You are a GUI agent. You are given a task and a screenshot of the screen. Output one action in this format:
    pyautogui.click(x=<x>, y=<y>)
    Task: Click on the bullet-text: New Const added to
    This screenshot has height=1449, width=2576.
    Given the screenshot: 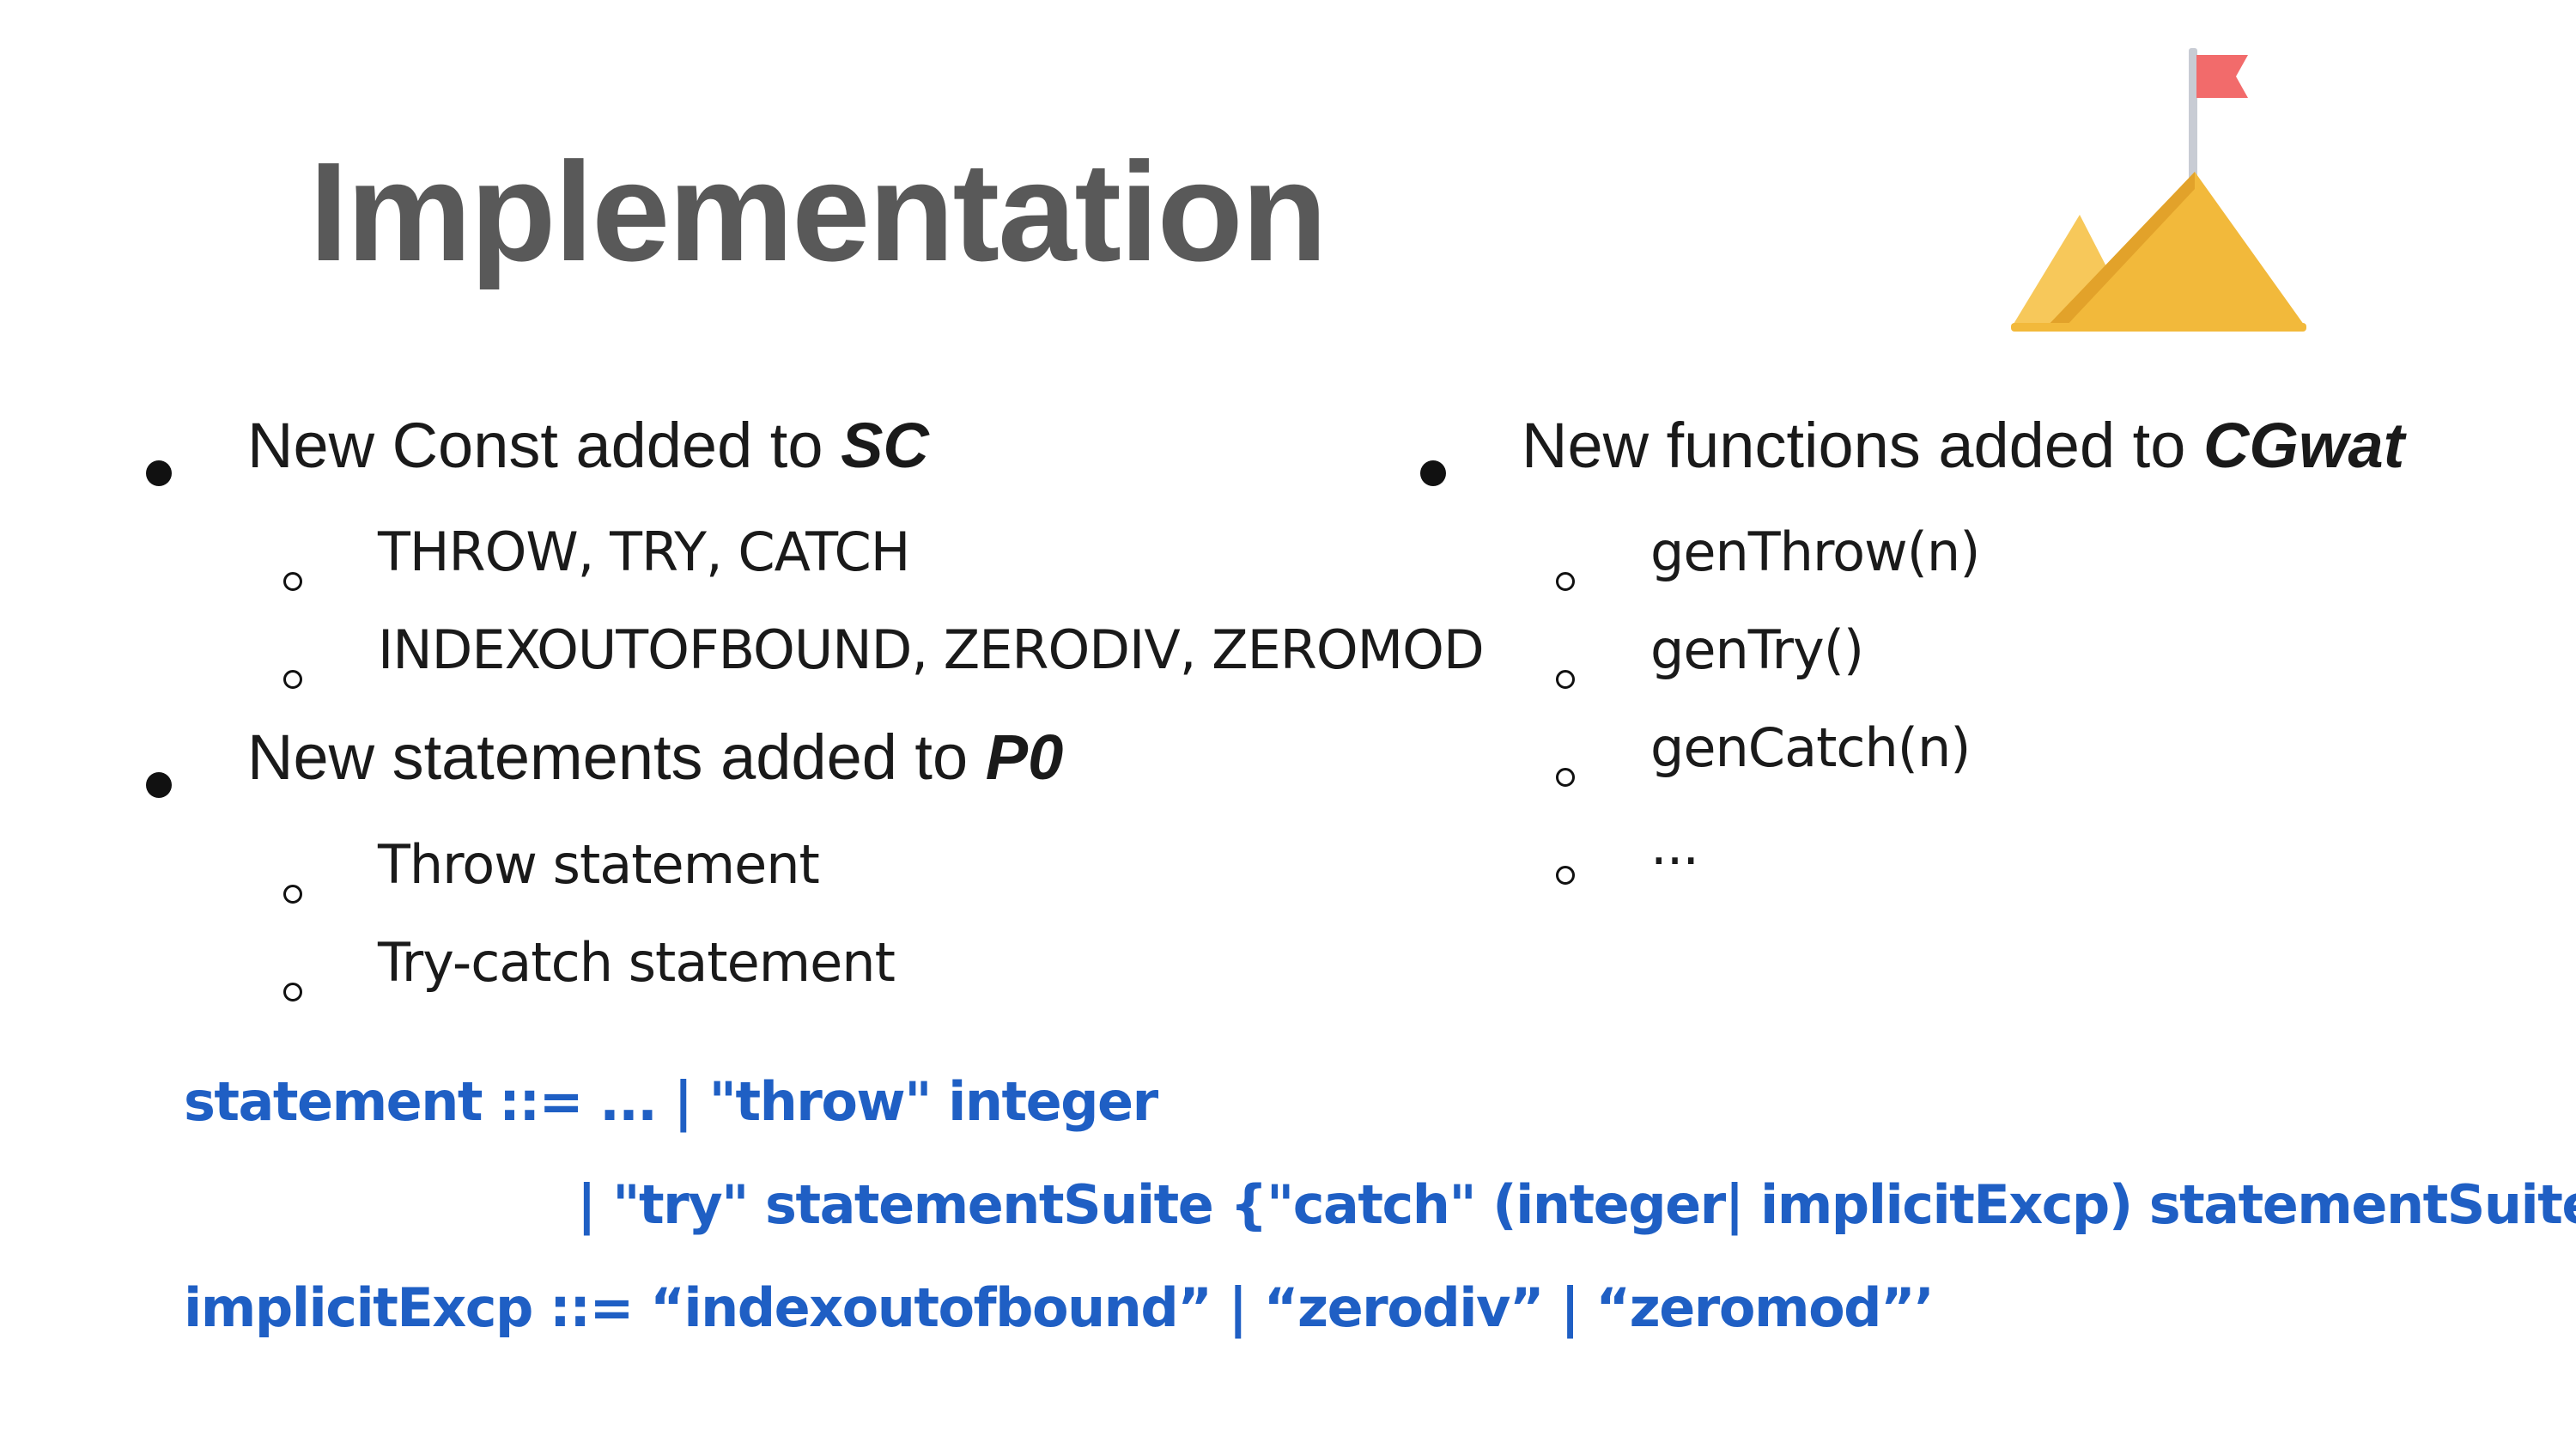 What is the action you would take?
    pyautogui.click(x=544, y=445)
    